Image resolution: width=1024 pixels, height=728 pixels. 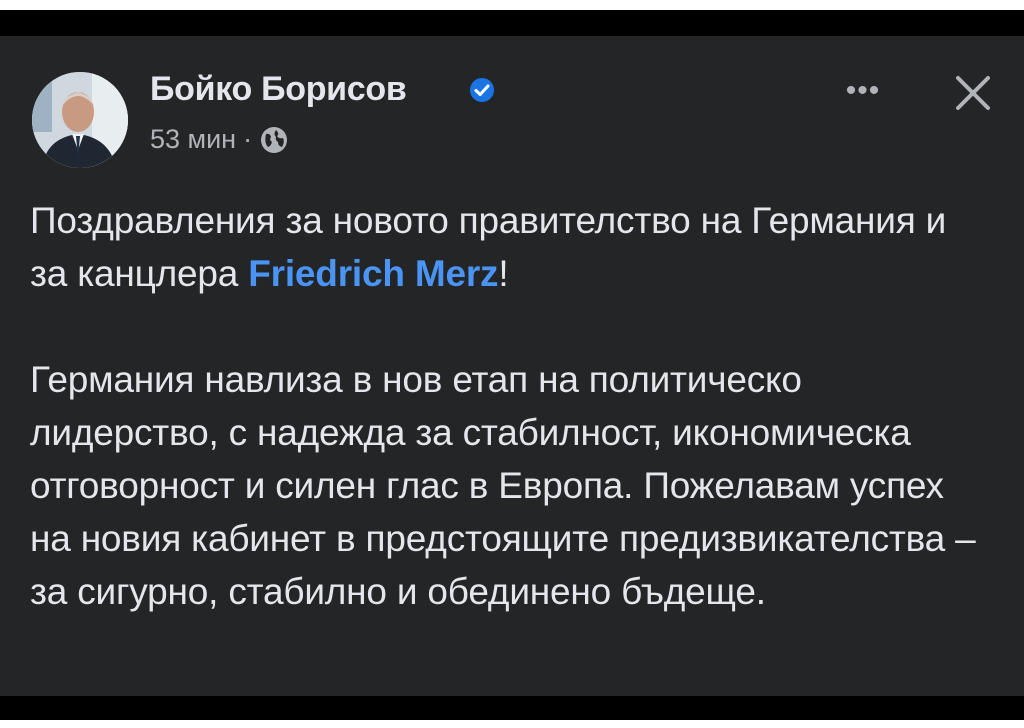 I want to click on globe-icon, so click(x=274, y=140).